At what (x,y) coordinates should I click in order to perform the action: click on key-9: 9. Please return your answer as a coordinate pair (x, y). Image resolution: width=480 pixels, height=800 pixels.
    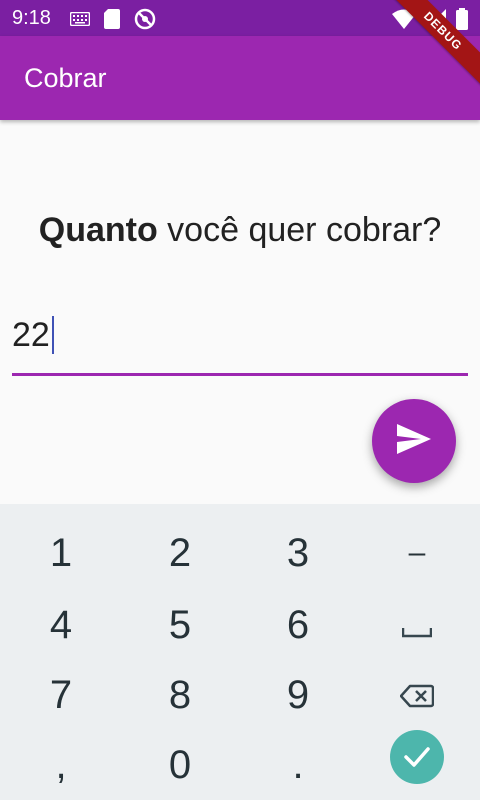
    Looking at the image, I should click on (298, 695).